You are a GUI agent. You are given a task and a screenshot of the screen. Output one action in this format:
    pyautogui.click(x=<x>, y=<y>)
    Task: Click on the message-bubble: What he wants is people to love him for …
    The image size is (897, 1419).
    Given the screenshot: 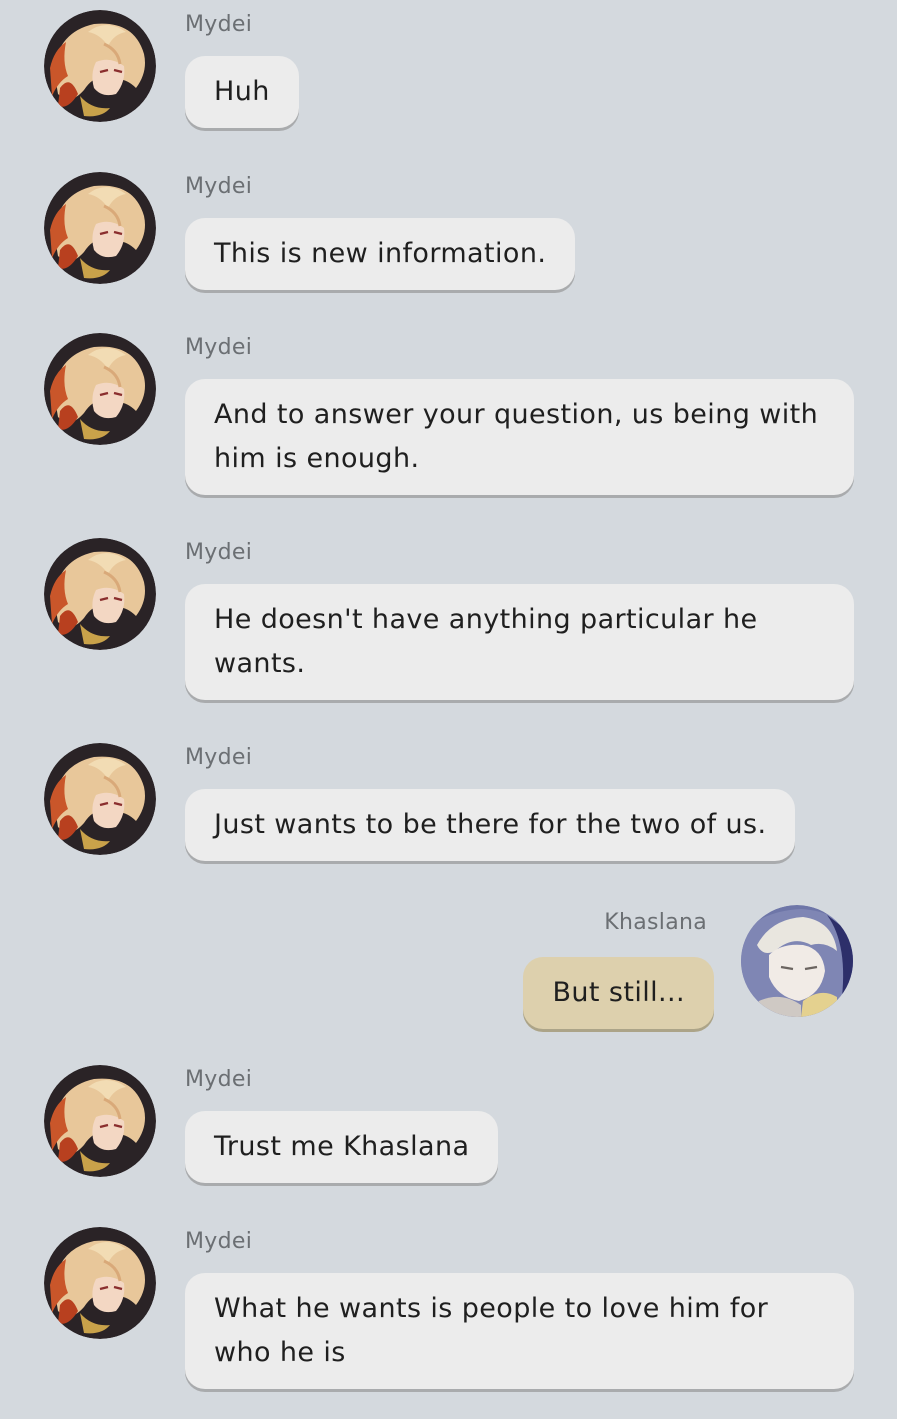 What is the action you would take?
    pyautogui.click(x=519, y=1331)
    